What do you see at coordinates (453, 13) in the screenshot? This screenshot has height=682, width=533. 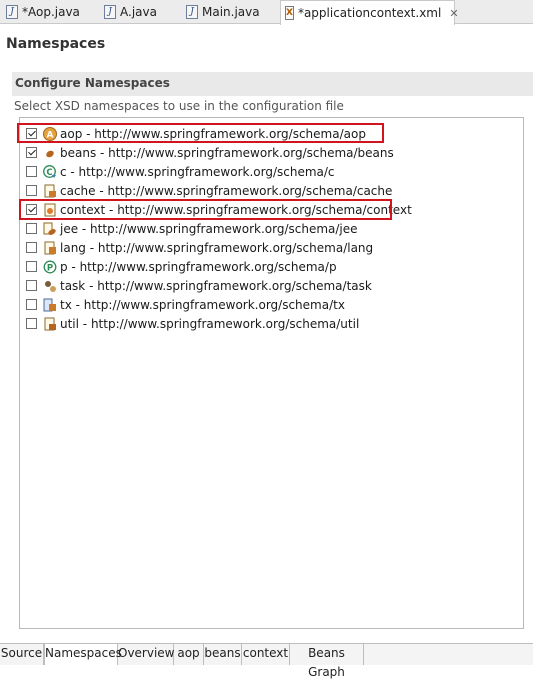 I see `close-icon: ✕` at bounding box center [453, 13].